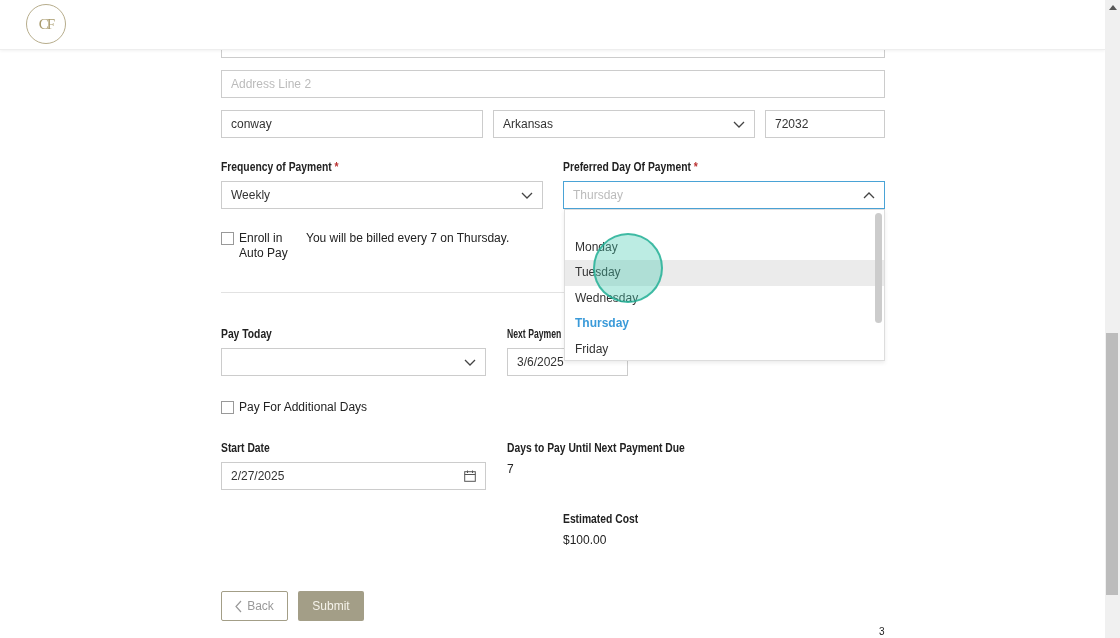 This screenshot has width=1120, height=638. Describe the element at coordinates (239, 606) in the screenshot. I see `chevron-left-icon` at that location.